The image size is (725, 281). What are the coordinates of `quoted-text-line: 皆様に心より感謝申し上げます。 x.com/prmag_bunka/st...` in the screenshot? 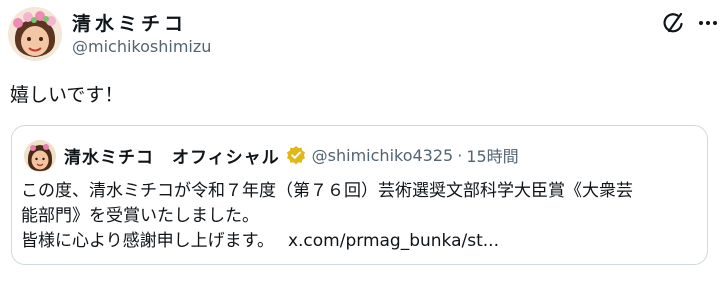 It's located at (361, 241).